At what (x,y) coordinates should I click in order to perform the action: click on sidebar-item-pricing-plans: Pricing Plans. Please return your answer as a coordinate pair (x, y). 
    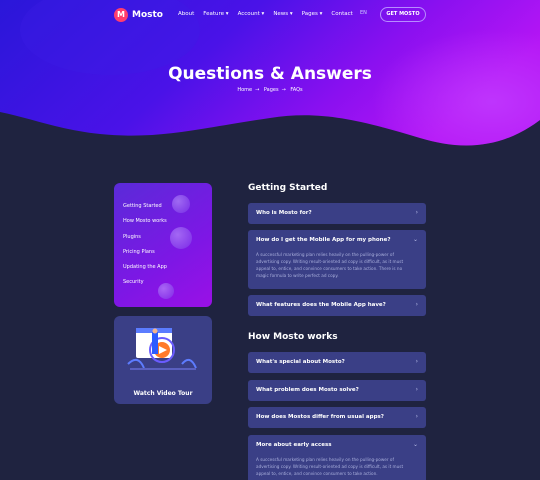
    Looking at the image, I should click on (145, 256).